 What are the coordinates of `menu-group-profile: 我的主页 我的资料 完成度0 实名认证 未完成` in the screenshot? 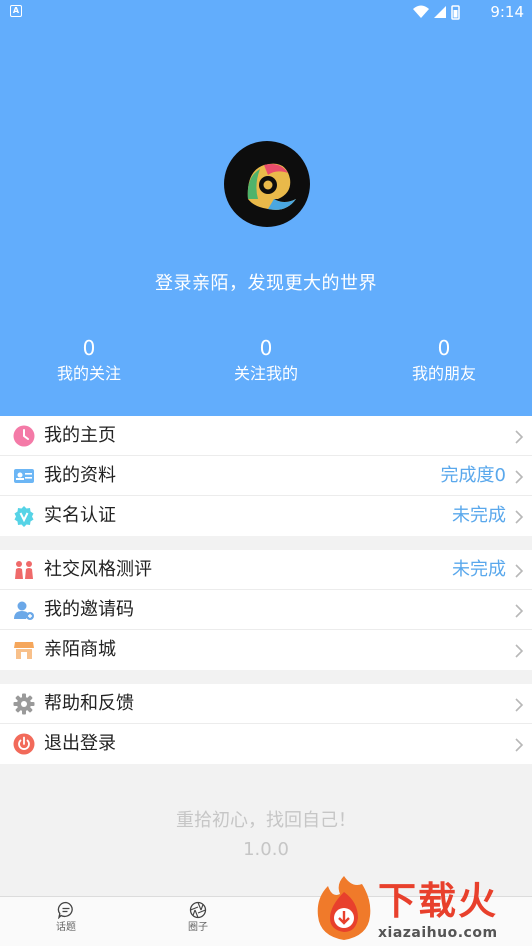 It's located at (266, 476).